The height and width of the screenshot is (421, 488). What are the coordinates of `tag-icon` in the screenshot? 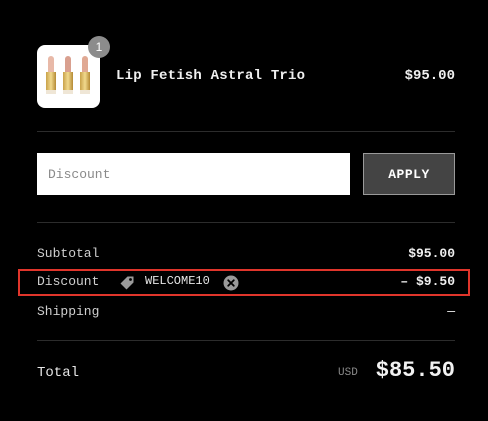 It's located at (127, 283).